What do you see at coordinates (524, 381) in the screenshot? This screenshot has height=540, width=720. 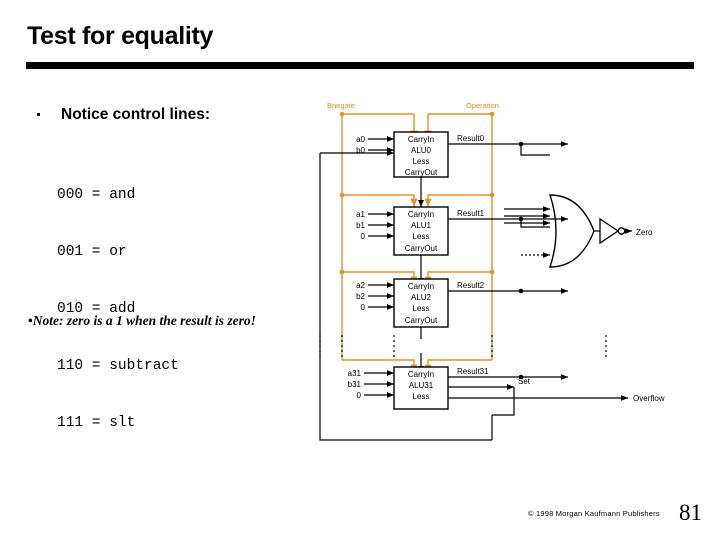 I see `output-label-set: Set` at bounding box center [524, 381].